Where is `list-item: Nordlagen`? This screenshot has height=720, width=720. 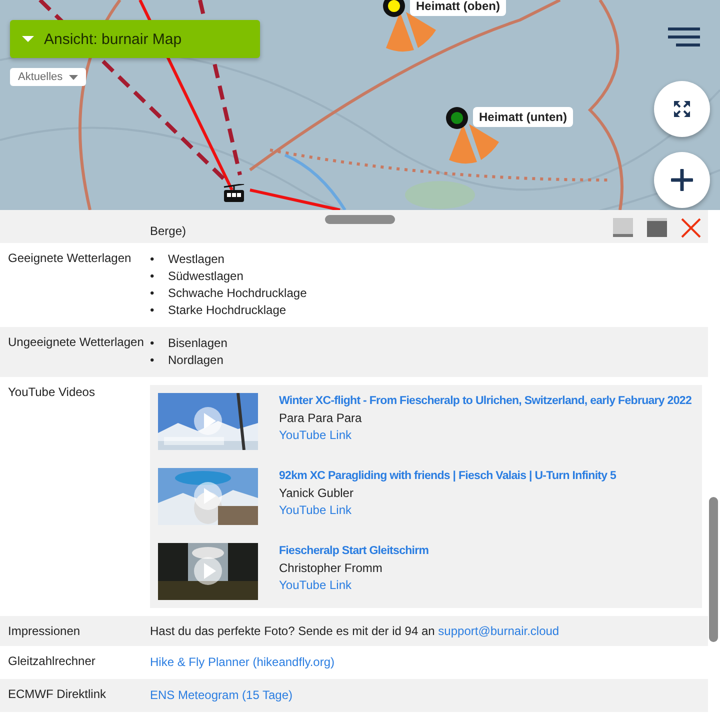
list-item: Nordlagen is located at coordinates (196, 360).